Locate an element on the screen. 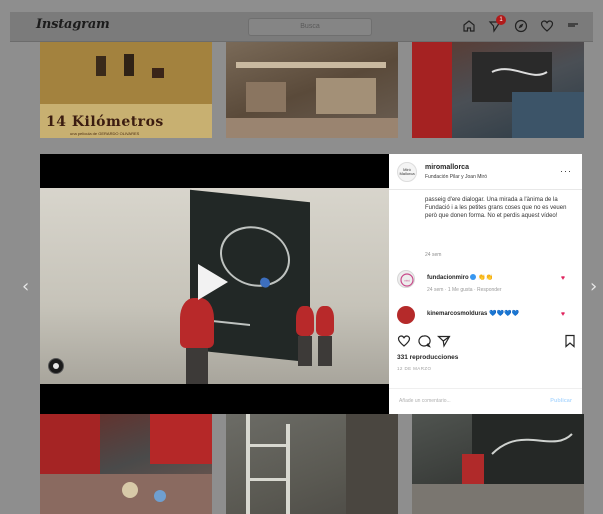  play-icon is located at coordinates (213, 282).